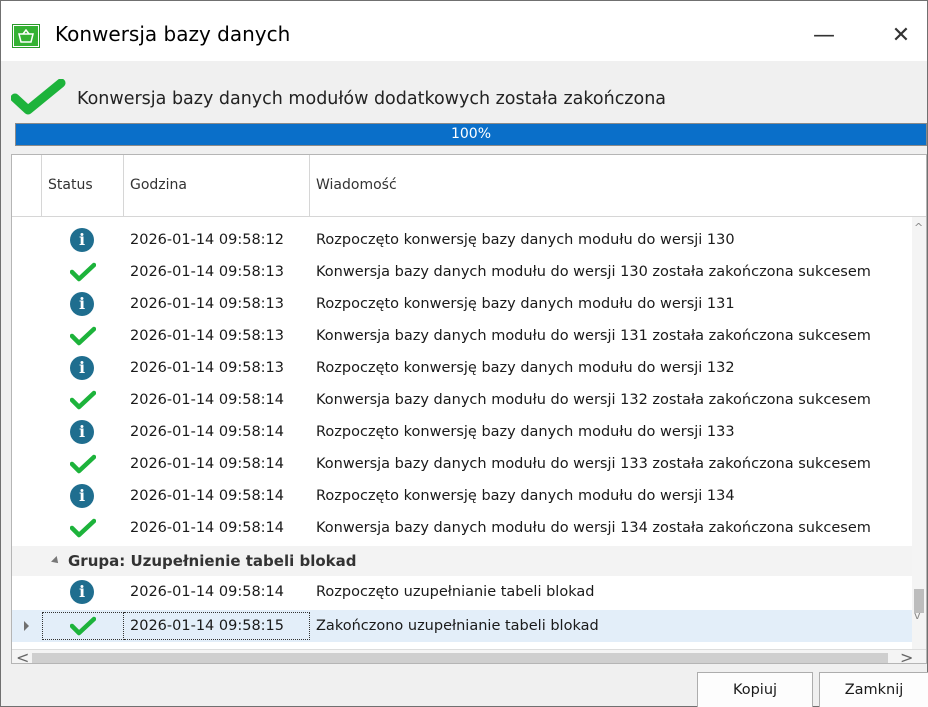 This screenshot has height=707, width=928. Describe the element at coordinates (824, 35) in the screenshot. I see `minimize-button: —` at that location.